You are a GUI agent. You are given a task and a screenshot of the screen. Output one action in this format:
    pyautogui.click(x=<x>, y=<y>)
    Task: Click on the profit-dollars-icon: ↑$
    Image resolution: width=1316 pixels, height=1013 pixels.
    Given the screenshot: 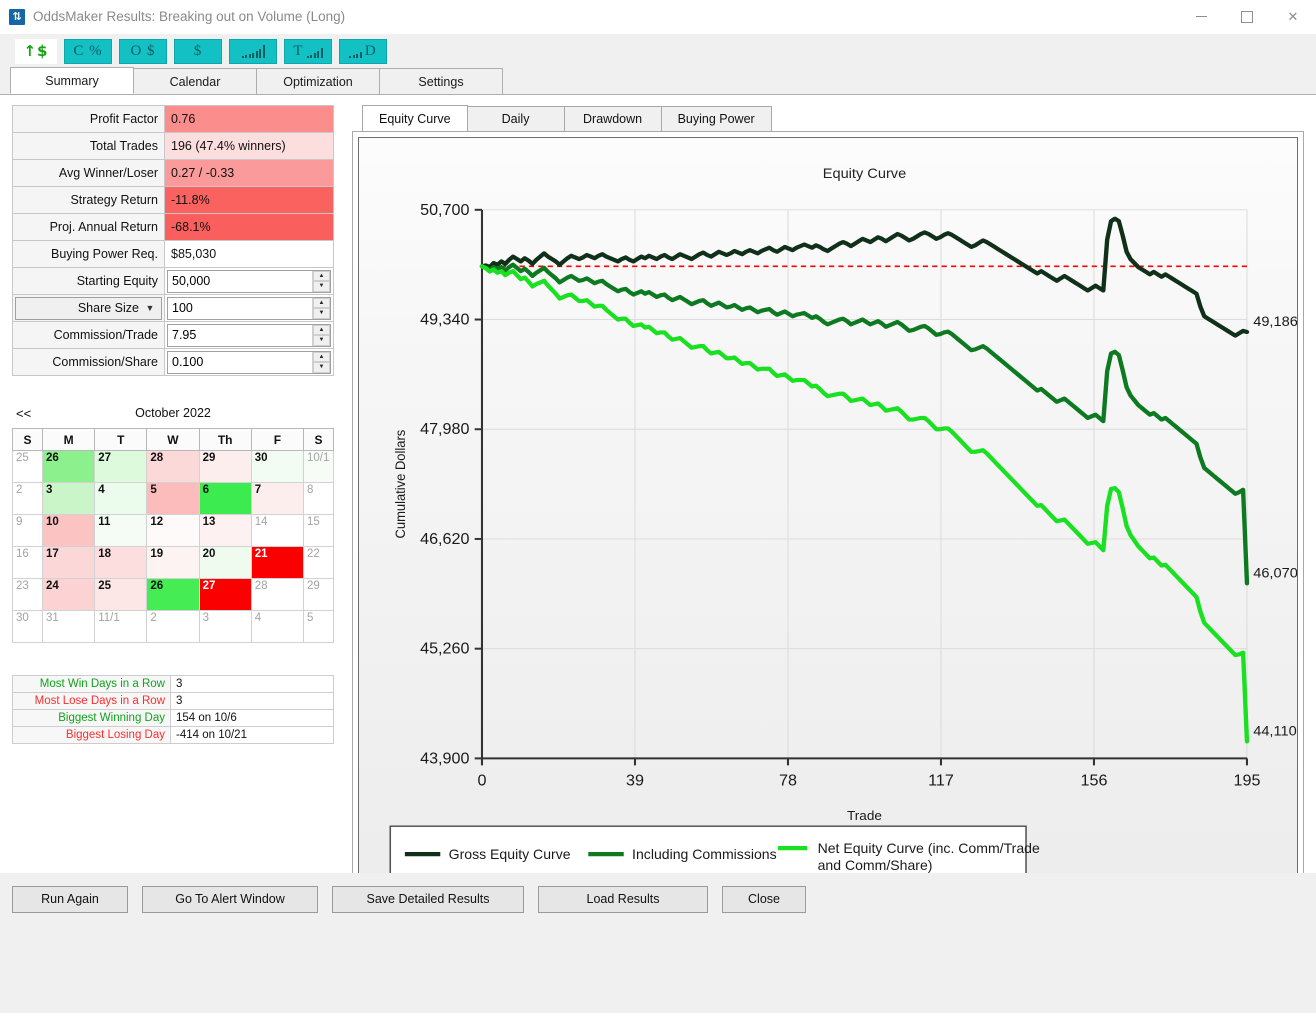 What is the action you would take?
    pyautogui.click(x=36, y=51)
    